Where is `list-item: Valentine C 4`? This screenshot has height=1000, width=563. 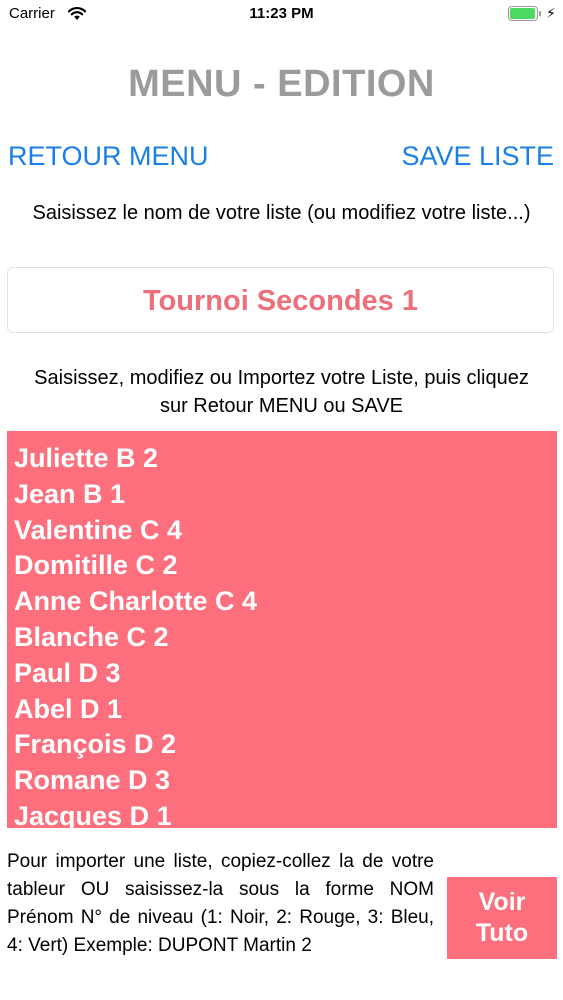
list-item: Valentine C 4 is located at coordinates (98, 529).